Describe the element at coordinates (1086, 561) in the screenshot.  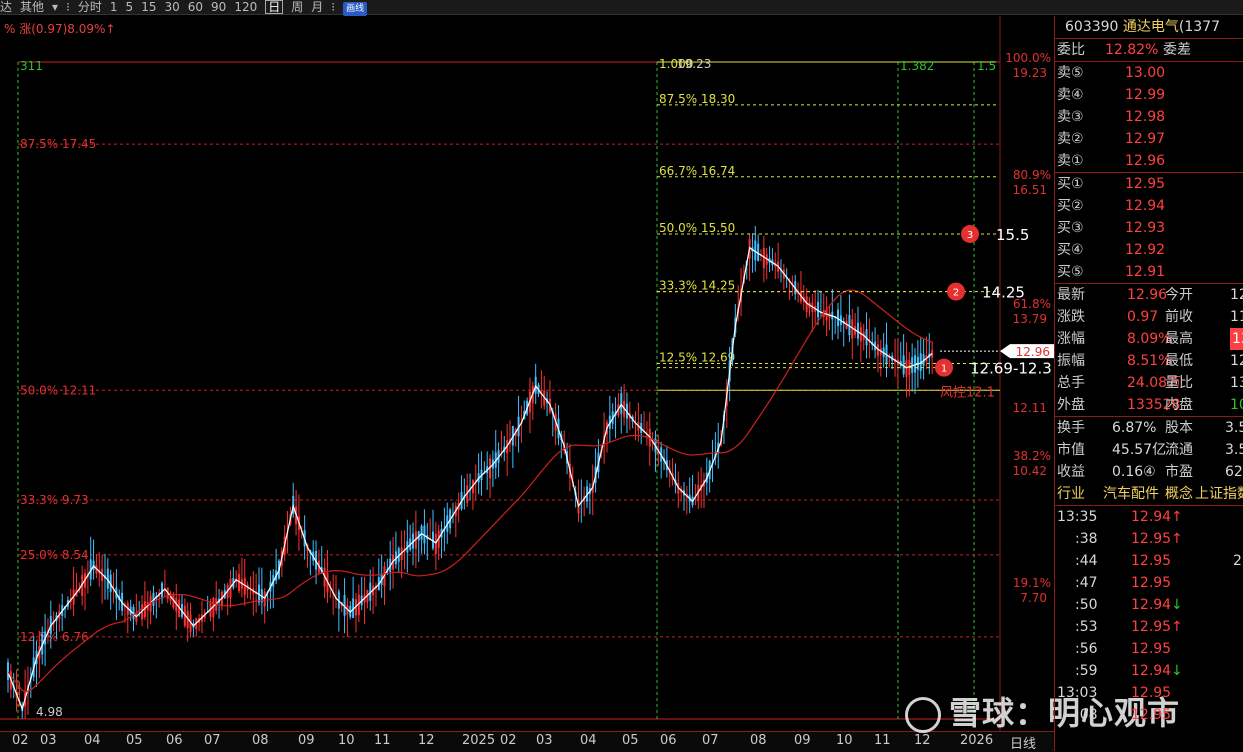
I see `tick-time: :44` at that location.